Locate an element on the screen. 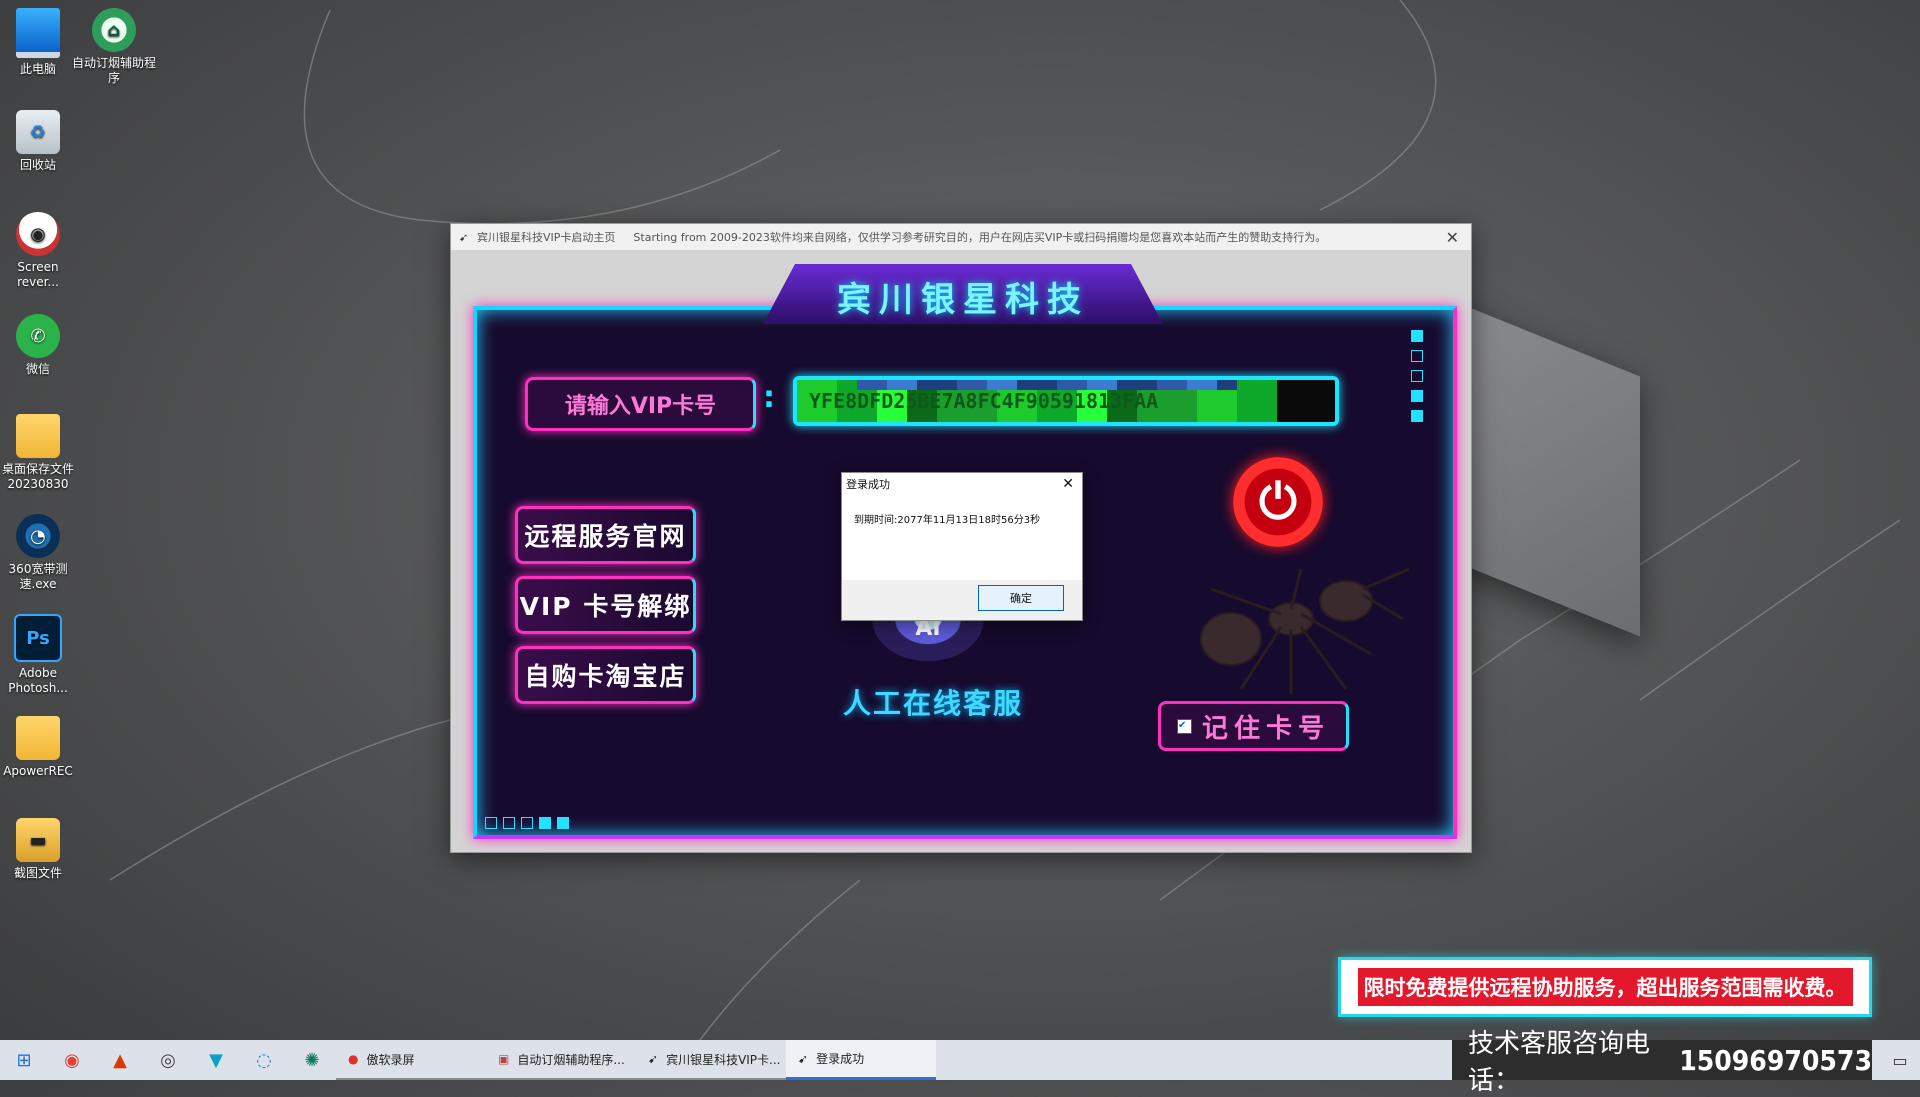  login-success-dialog: 登录成功 ✕ 到期时间:2077年11月13日18时56分3秒 确定 is located at coordinates (962, 546).